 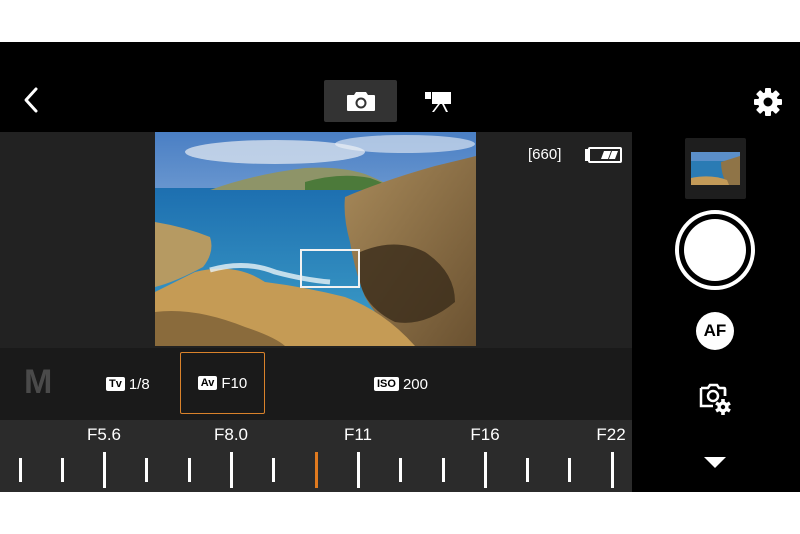 What do you see at coordinates (234, 383) in the screenshot?
I see `aperture-value: F10` at bounding box center [234, 383].